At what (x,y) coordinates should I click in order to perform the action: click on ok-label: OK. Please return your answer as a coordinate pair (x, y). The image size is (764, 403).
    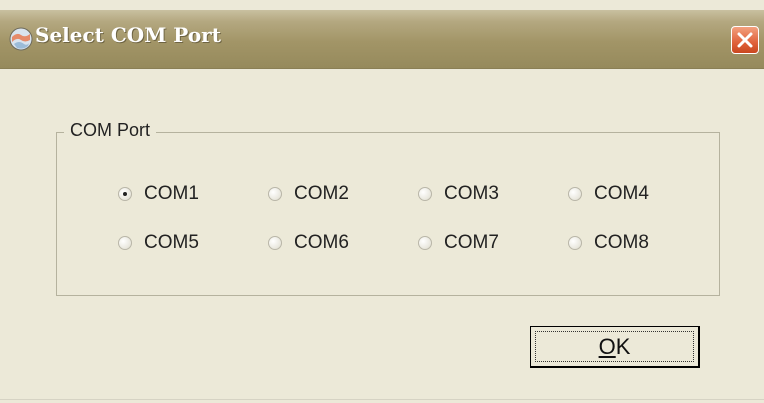
    Looking at the image, I should click on (614, 346).